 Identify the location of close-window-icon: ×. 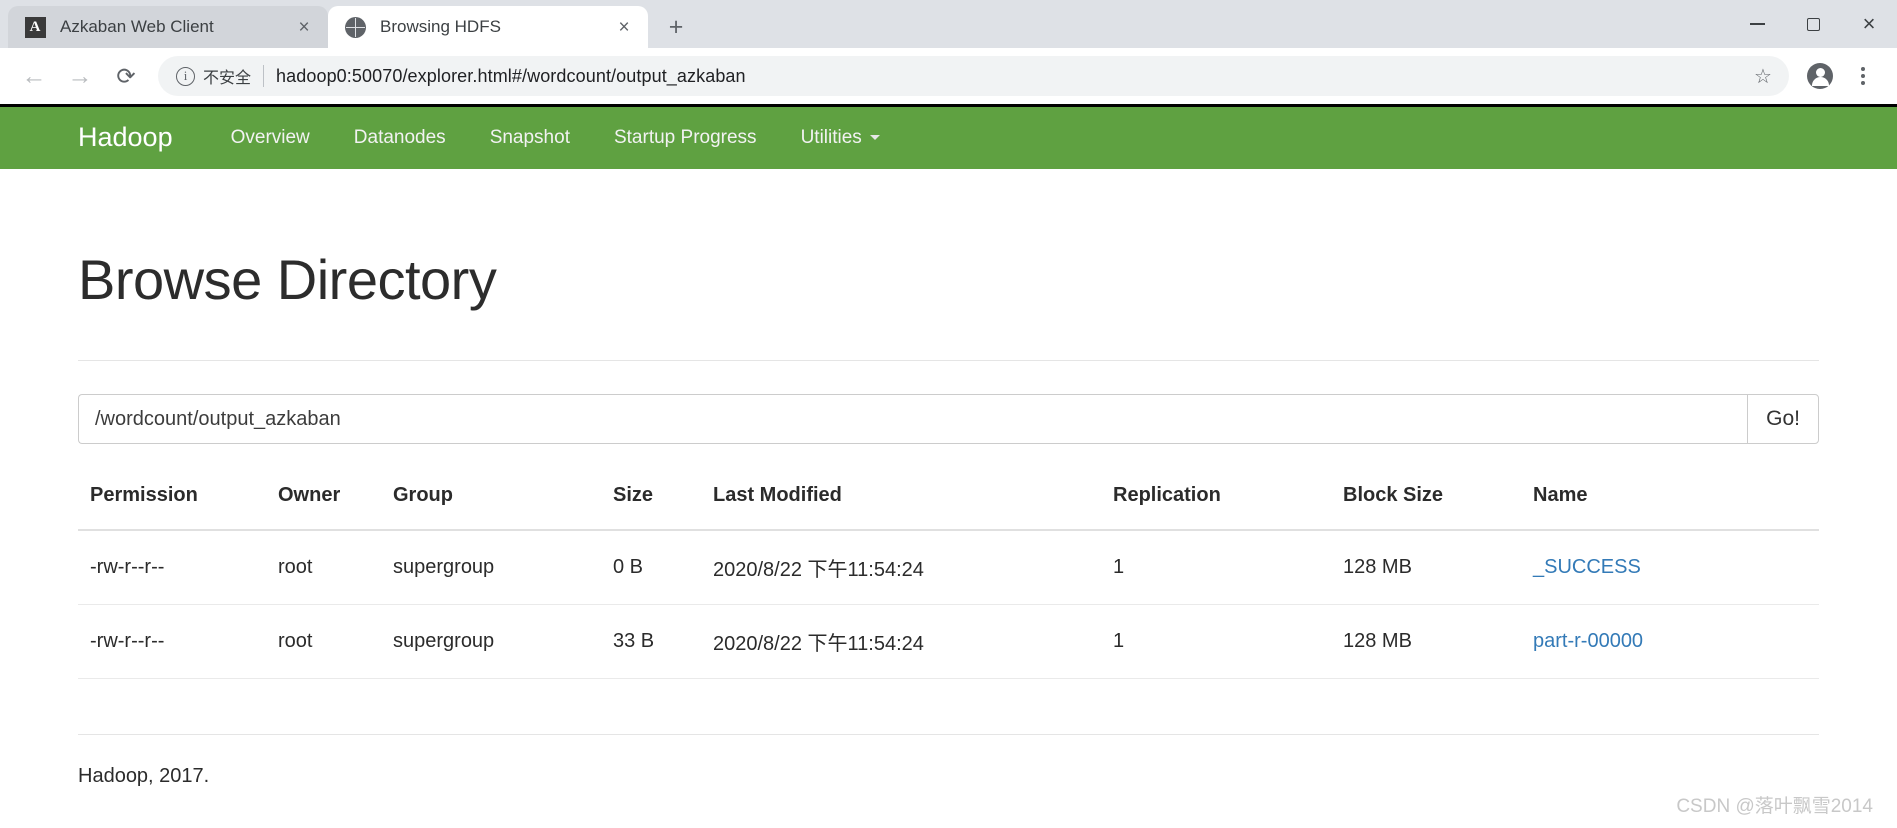
(1869, 24).